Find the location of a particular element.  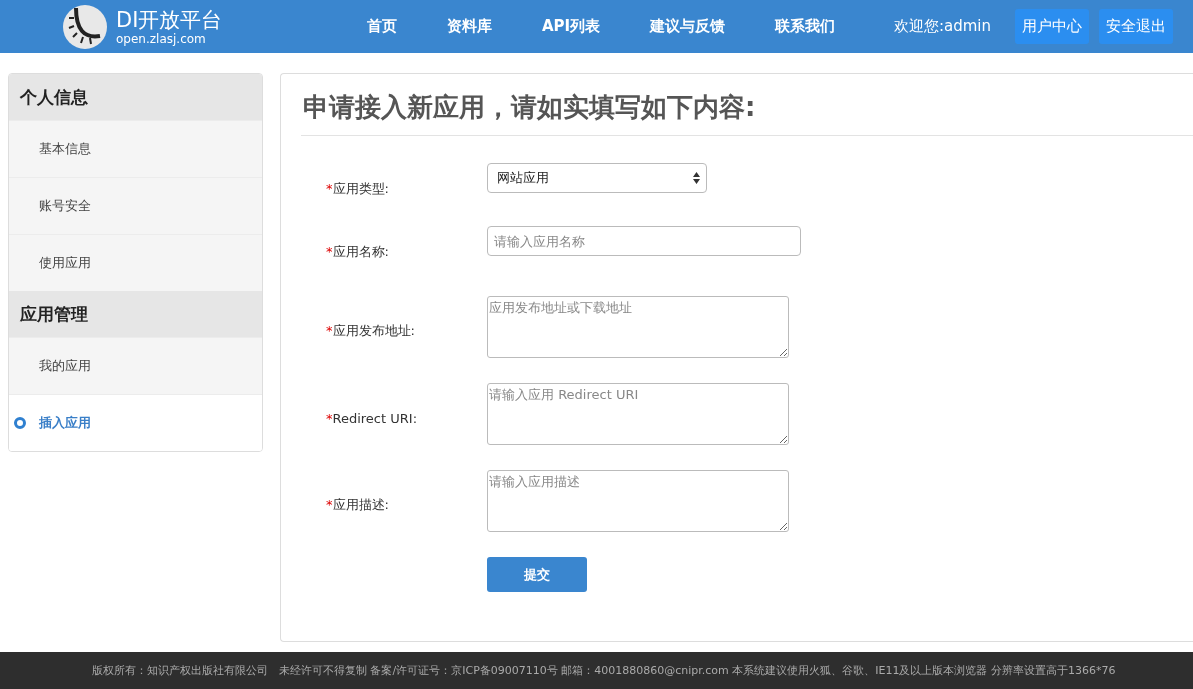

submit-button: 提交 is located at coordinates (537, 574).